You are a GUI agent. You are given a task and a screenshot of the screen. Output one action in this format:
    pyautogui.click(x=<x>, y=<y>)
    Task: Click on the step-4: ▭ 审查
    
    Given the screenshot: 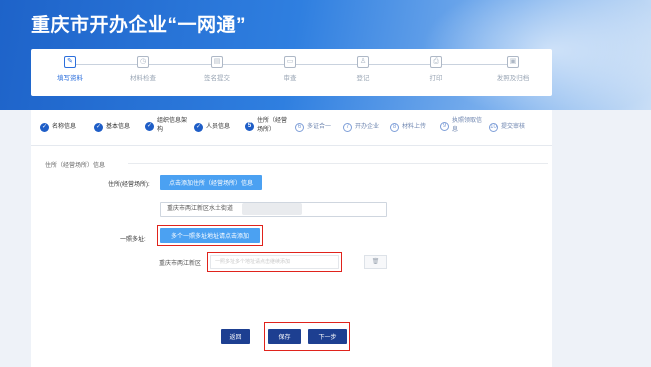 What is the action you would take?
    pyautogui.click(x=290, y=69)
    